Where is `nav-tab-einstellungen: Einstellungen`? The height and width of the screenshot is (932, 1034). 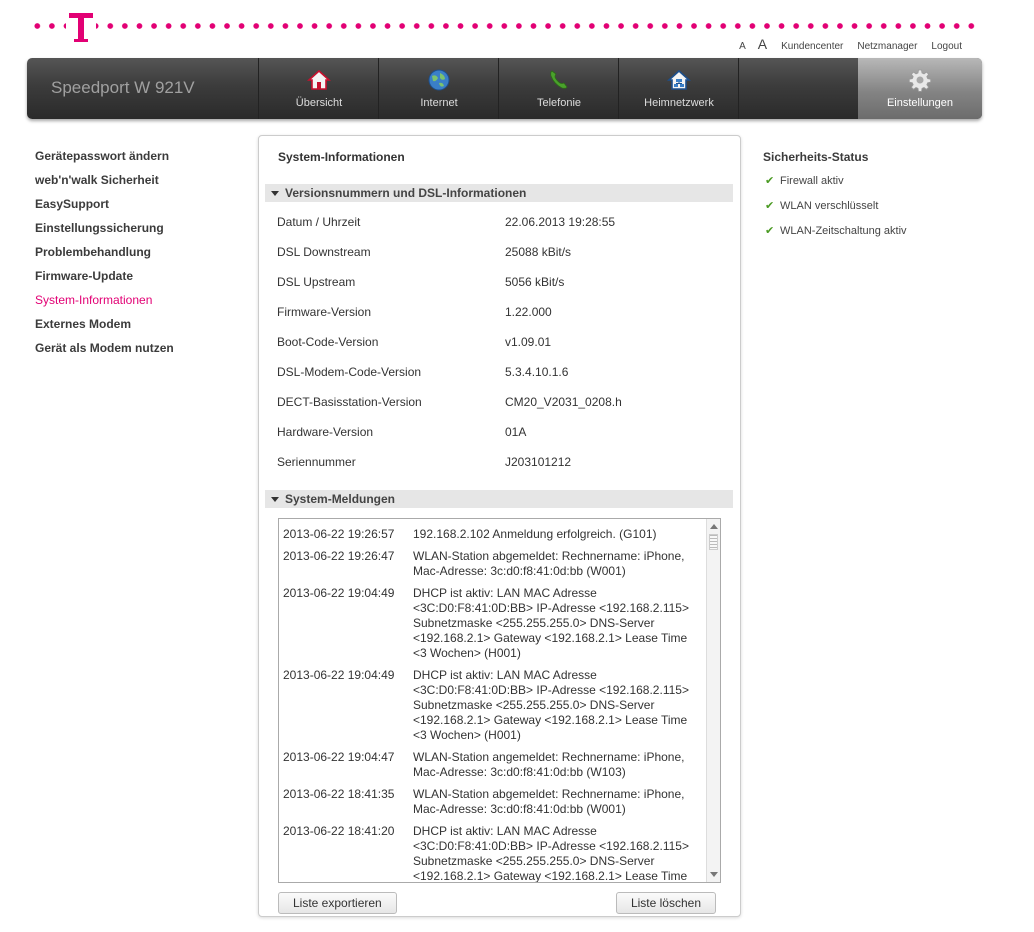 nav-tab-einstellungen: Einstellungen is located at coordinates (920, 88).